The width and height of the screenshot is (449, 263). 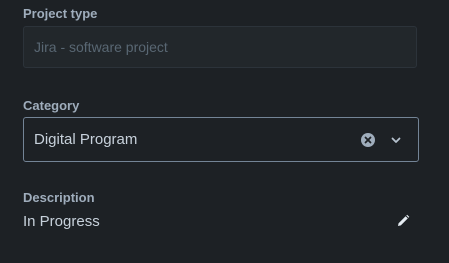 What do you see at coordinates (220, 47) in the screenshot?
I see `project-type-field: Jira - software project` at bounding box center [220, 47].